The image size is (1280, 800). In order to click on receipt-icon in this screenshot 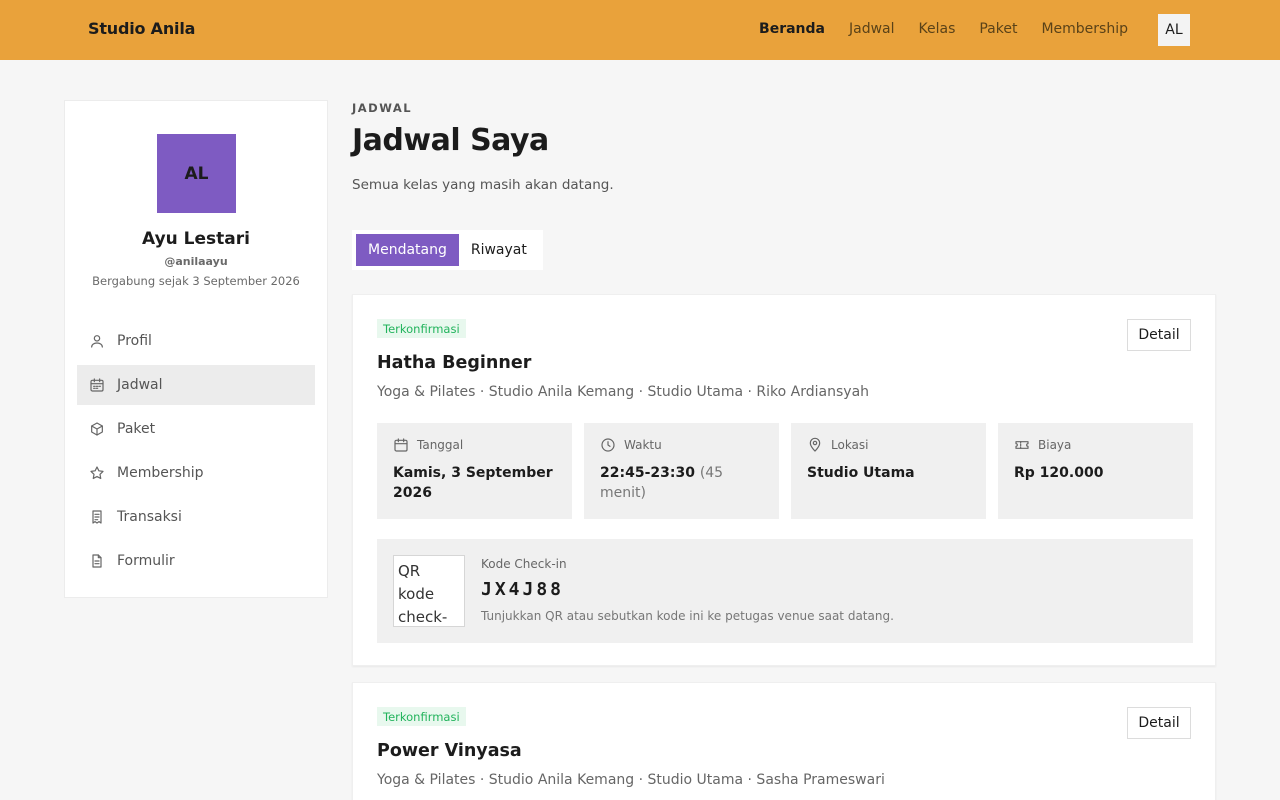, I will do `click(97, 517)`.